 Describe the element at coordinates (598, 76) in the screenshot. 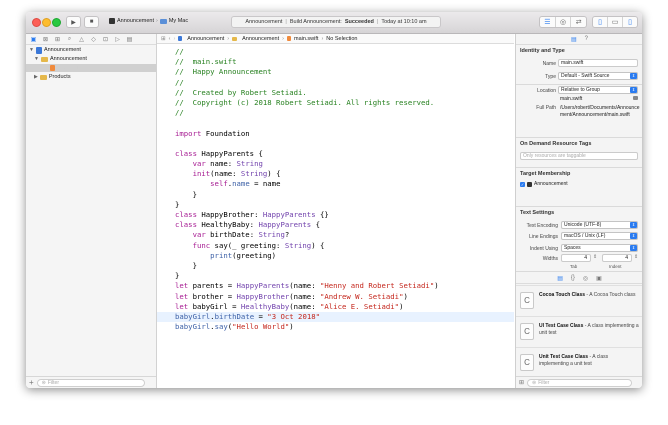

I see `type-popup: Default - Swift Source ⇕` at that location.